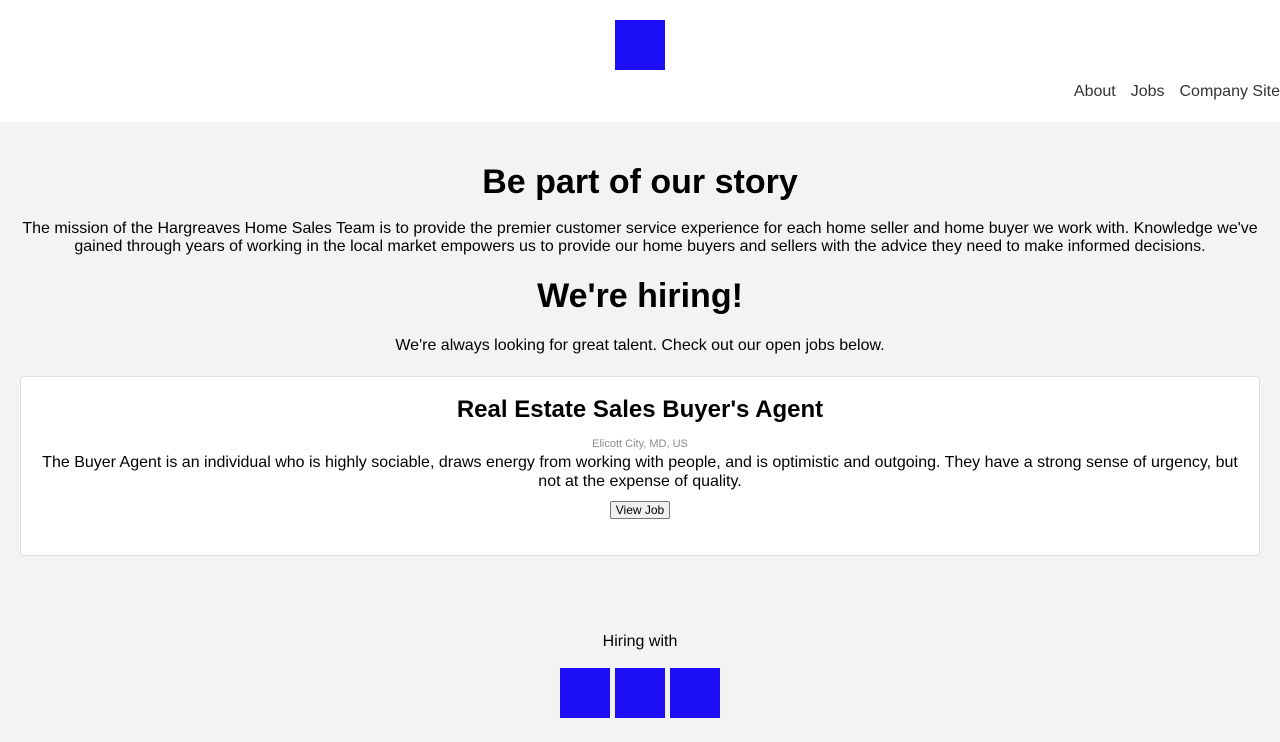 Image resolution: width=1280 pixels, height=742 pixels. I want to click on view-job-button: View Job, so click(640, 510).